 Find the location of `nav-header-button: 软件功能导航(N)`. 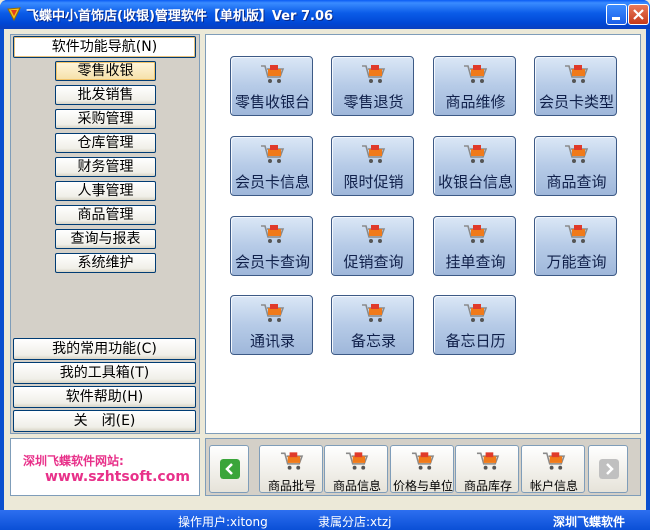

nav-header-button: 软件功能导航(N) is located at coordinates (104, 47).